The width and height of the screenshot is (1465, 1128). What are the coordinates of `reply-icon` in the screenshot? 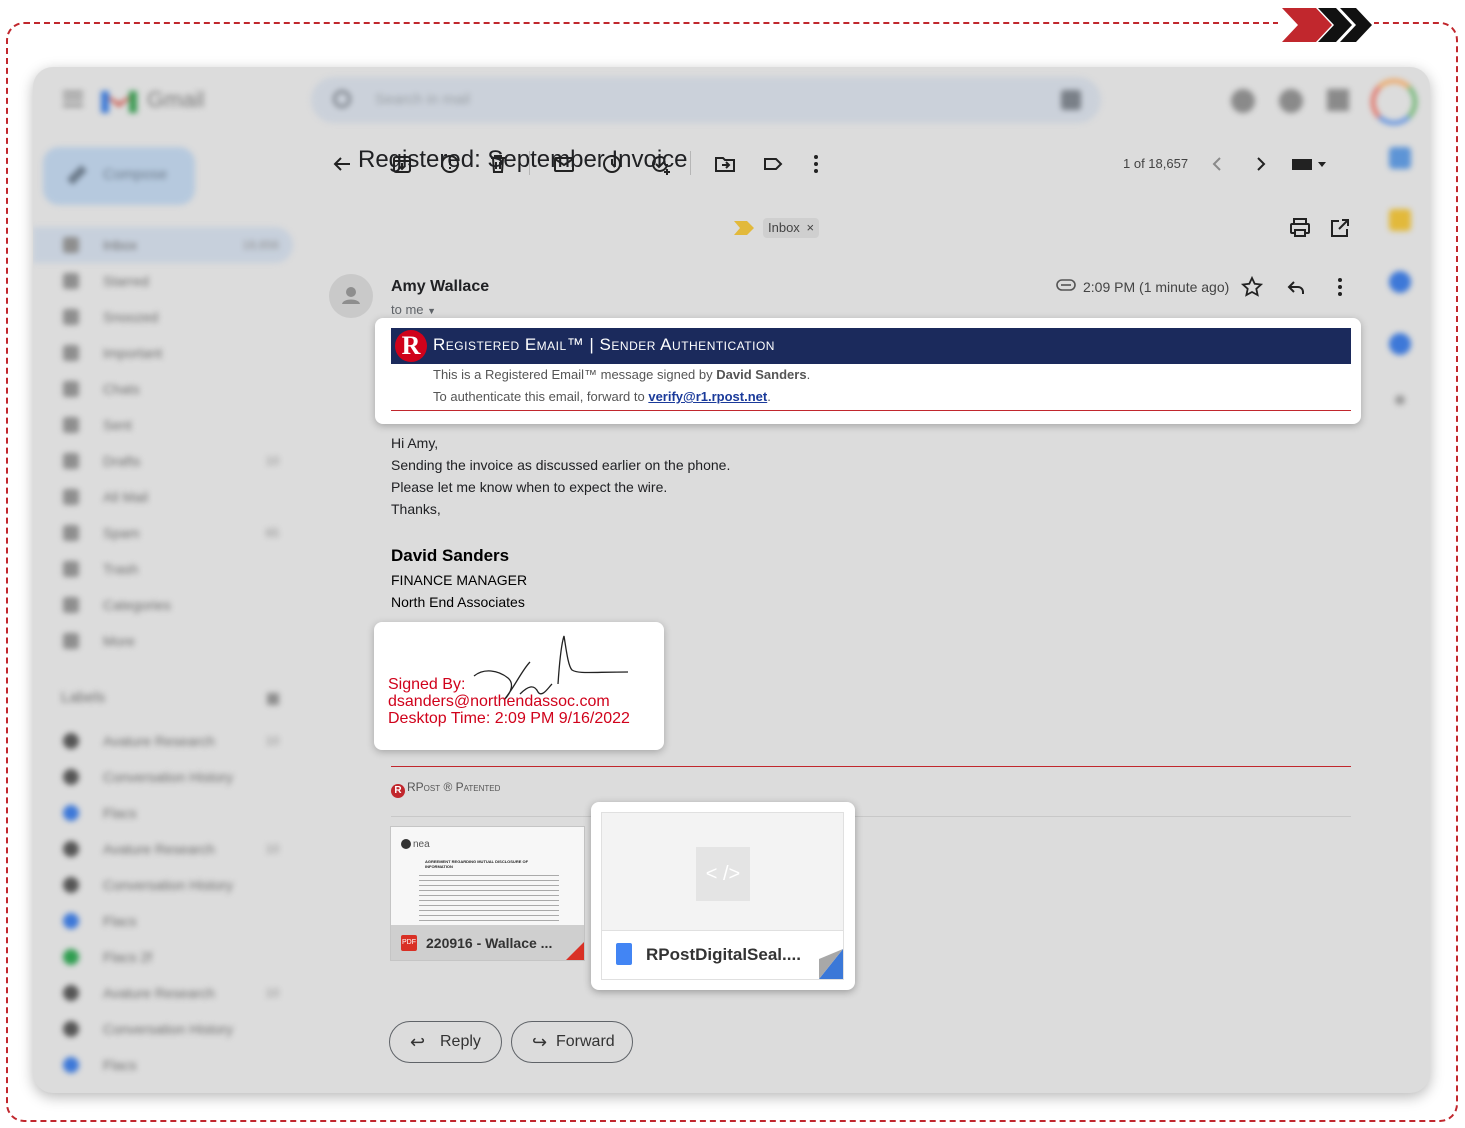 It's located at (1296, 287).